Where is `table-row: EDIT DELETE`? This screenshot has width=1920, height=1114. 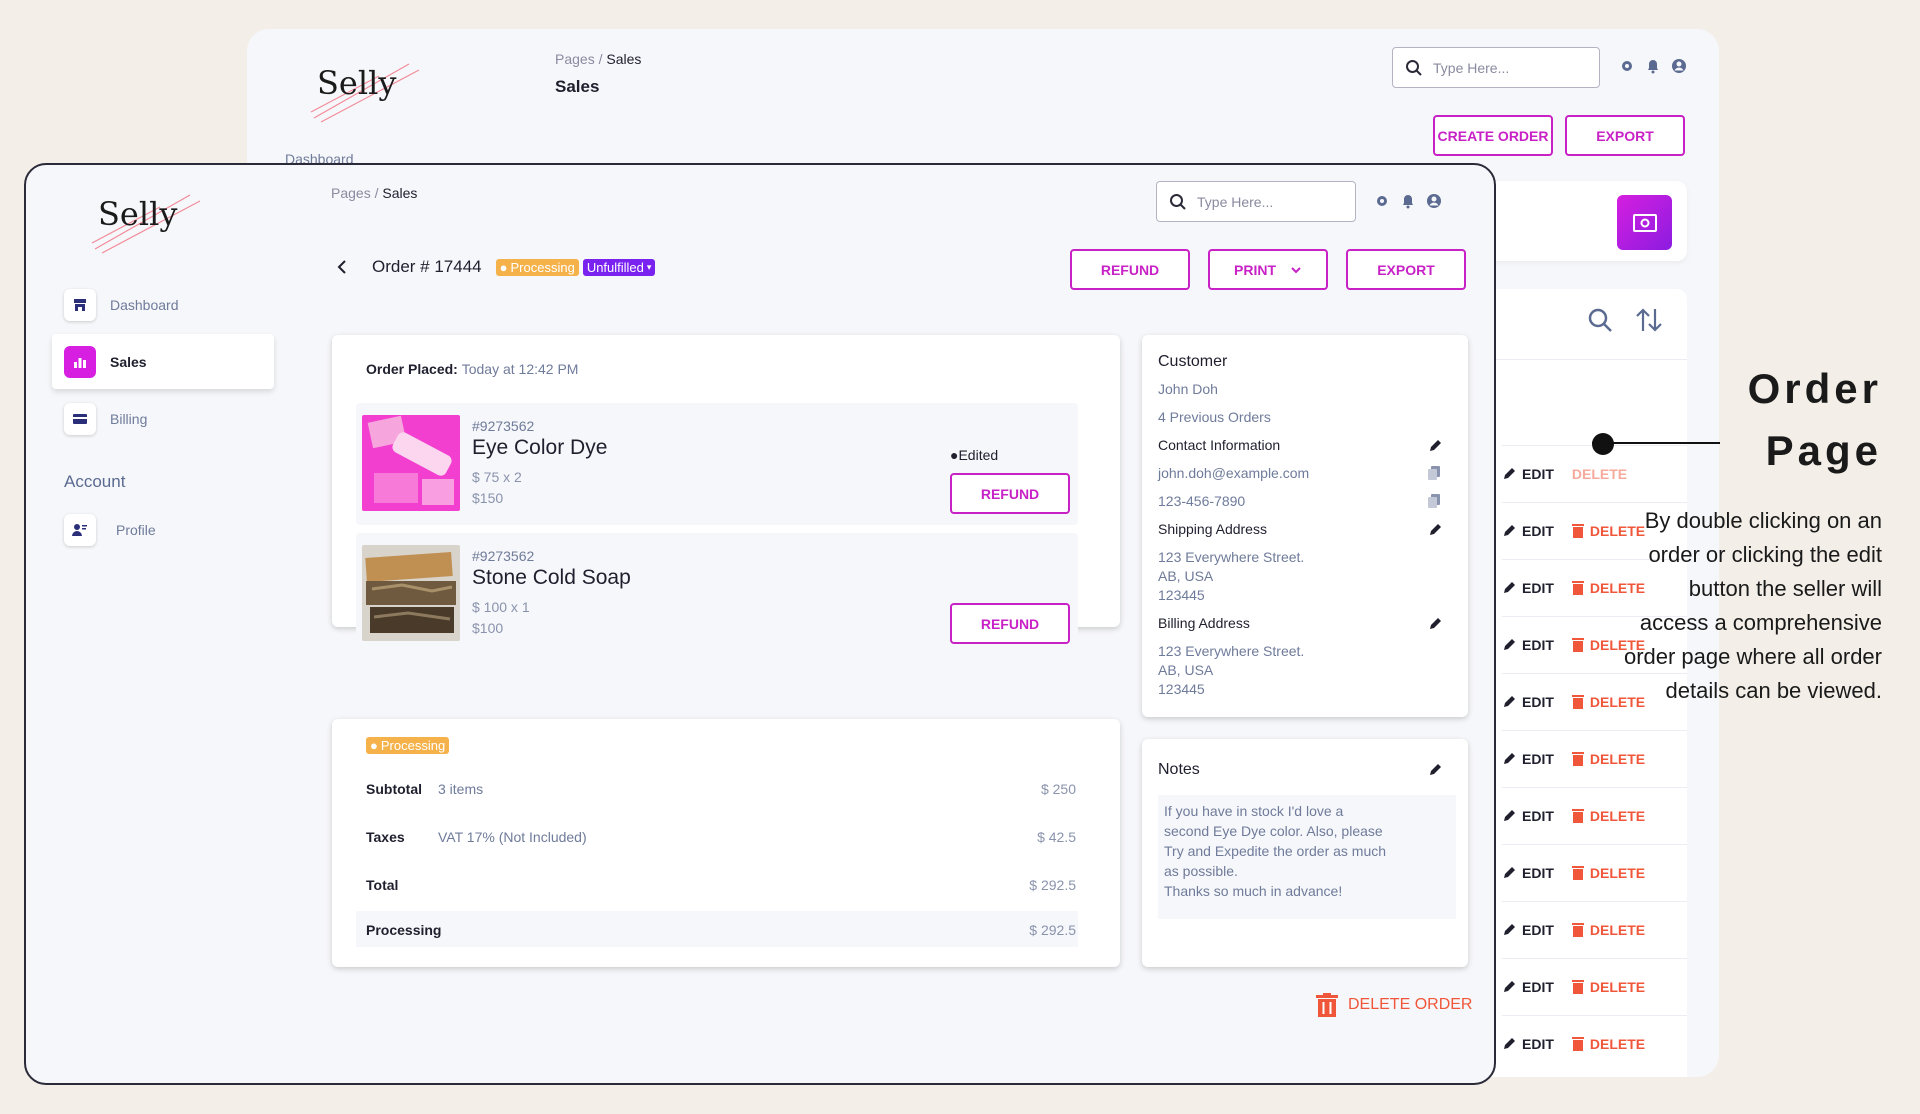
table-row: EDIT DELETE is located at coordinates (1588, 758).